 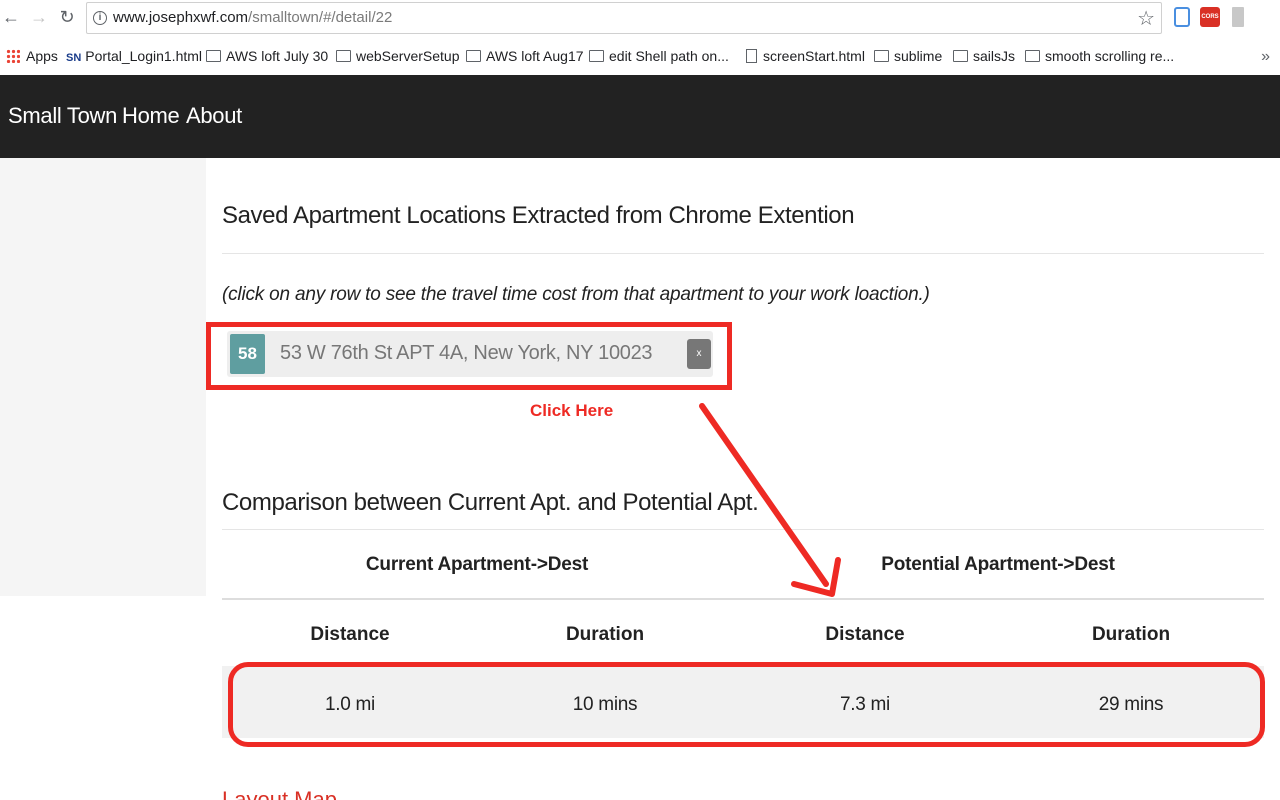 I want to click on sidebar, so click(x=103, y=377).